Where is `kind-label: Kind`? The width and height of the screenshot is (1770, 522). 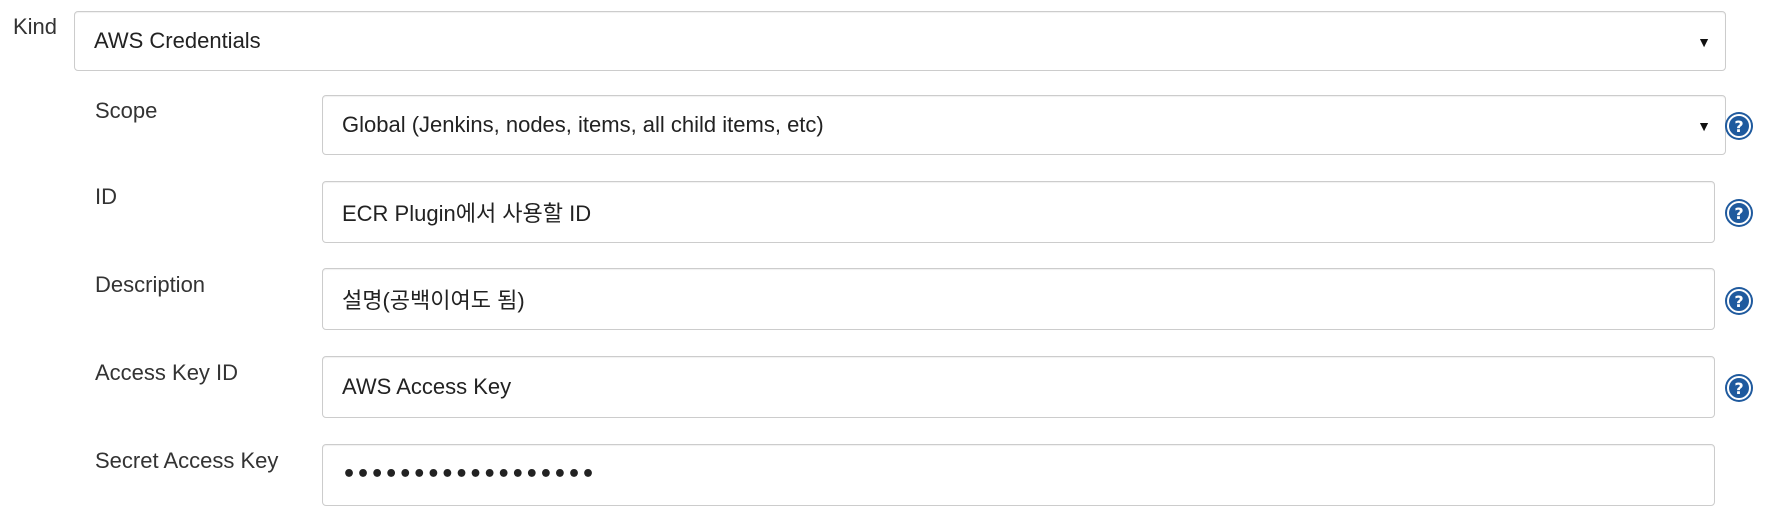 kind-label: Kind is located at coordinates (35, 26).